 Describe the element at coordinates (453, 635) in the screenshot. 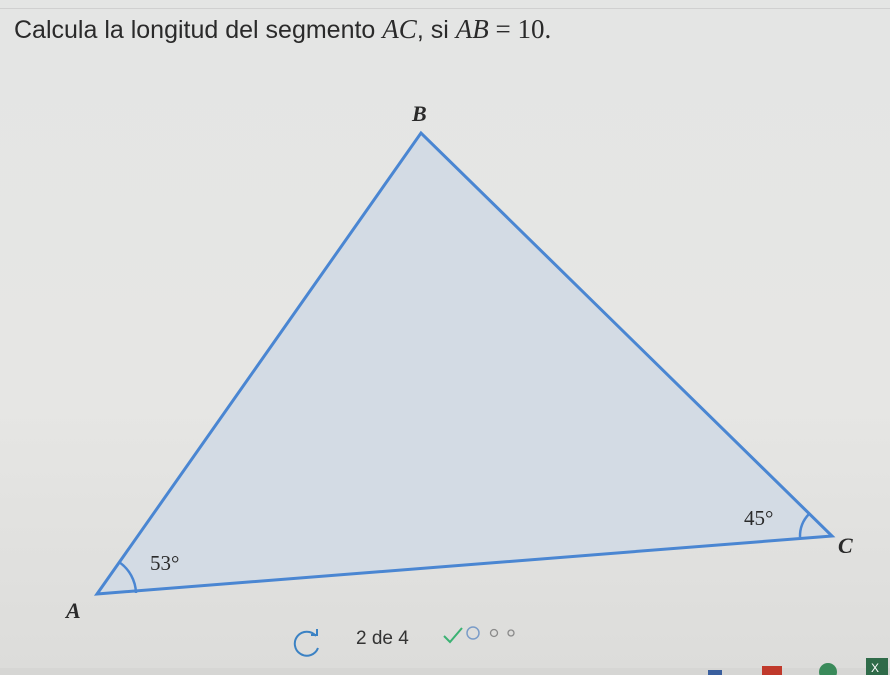

I see `check-icon` at that location.